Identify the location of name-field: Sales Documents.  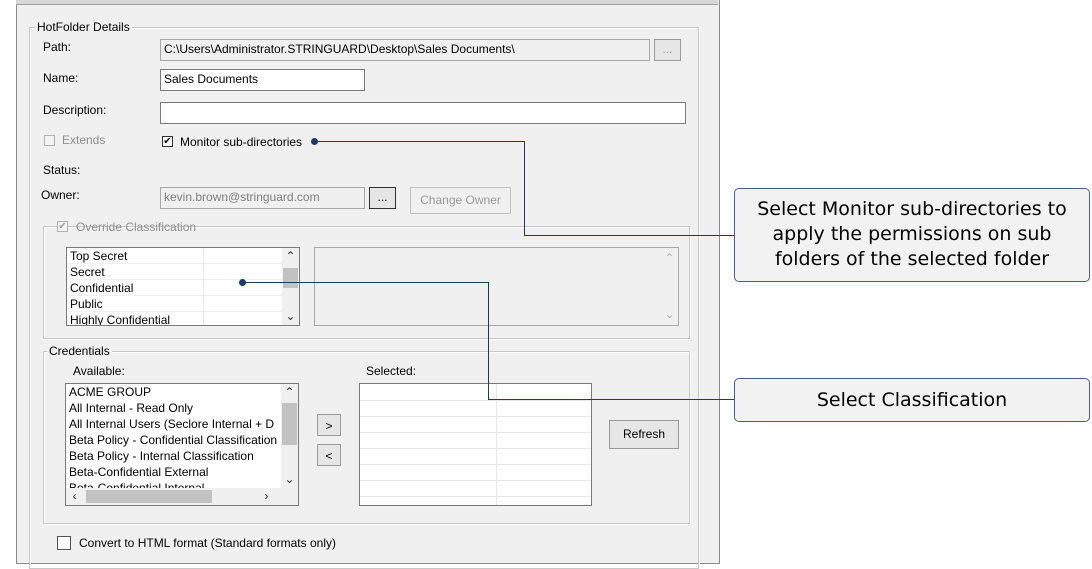
(262, 80).